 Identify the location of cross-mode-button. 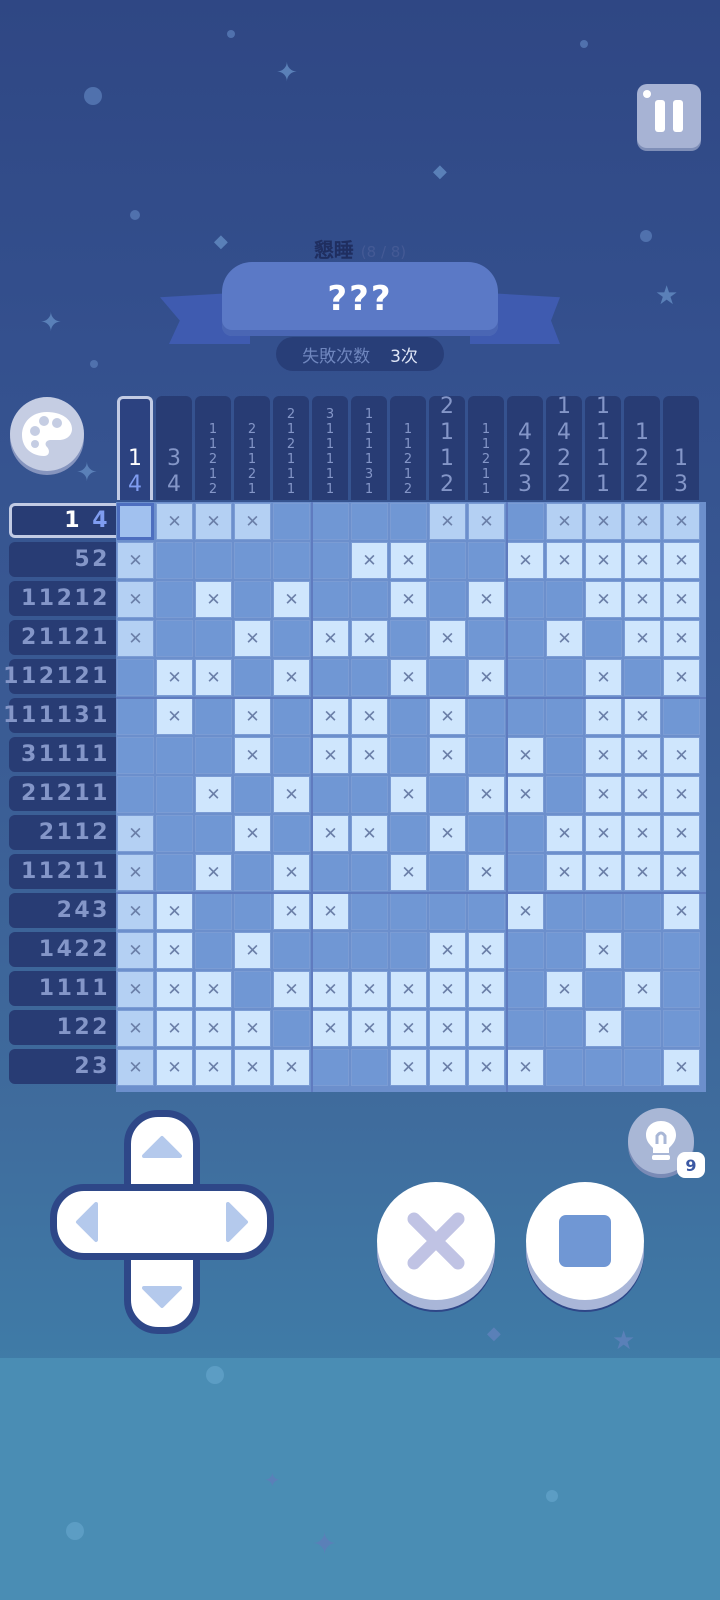
(436, 1241).